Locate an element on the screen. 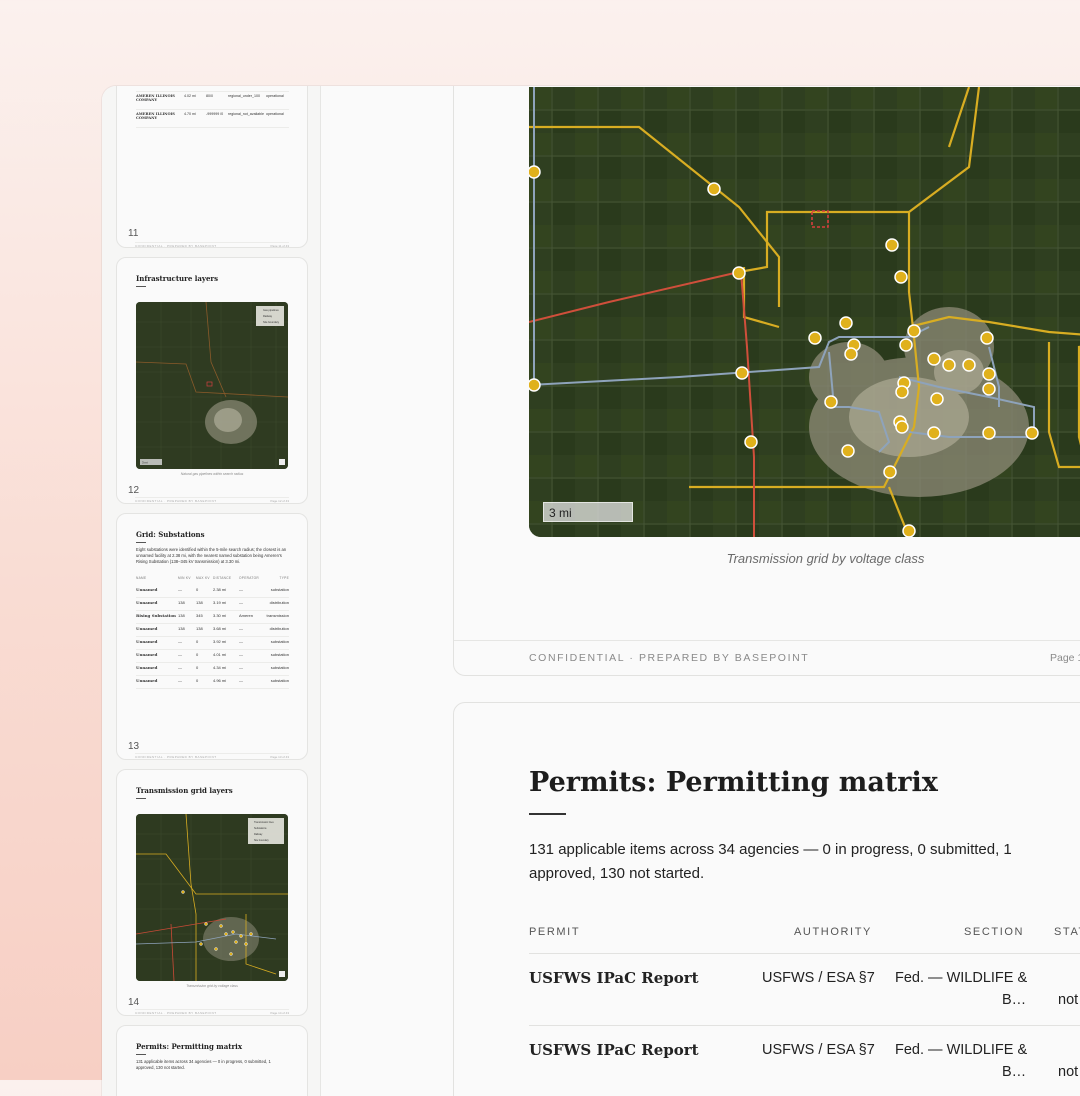  page-number: 14 is located at coordinates (134, 1002).